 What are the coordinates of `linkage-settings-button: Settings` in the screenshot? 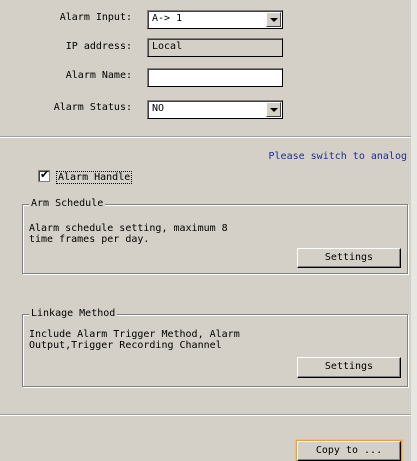 It's located at (349, 367).